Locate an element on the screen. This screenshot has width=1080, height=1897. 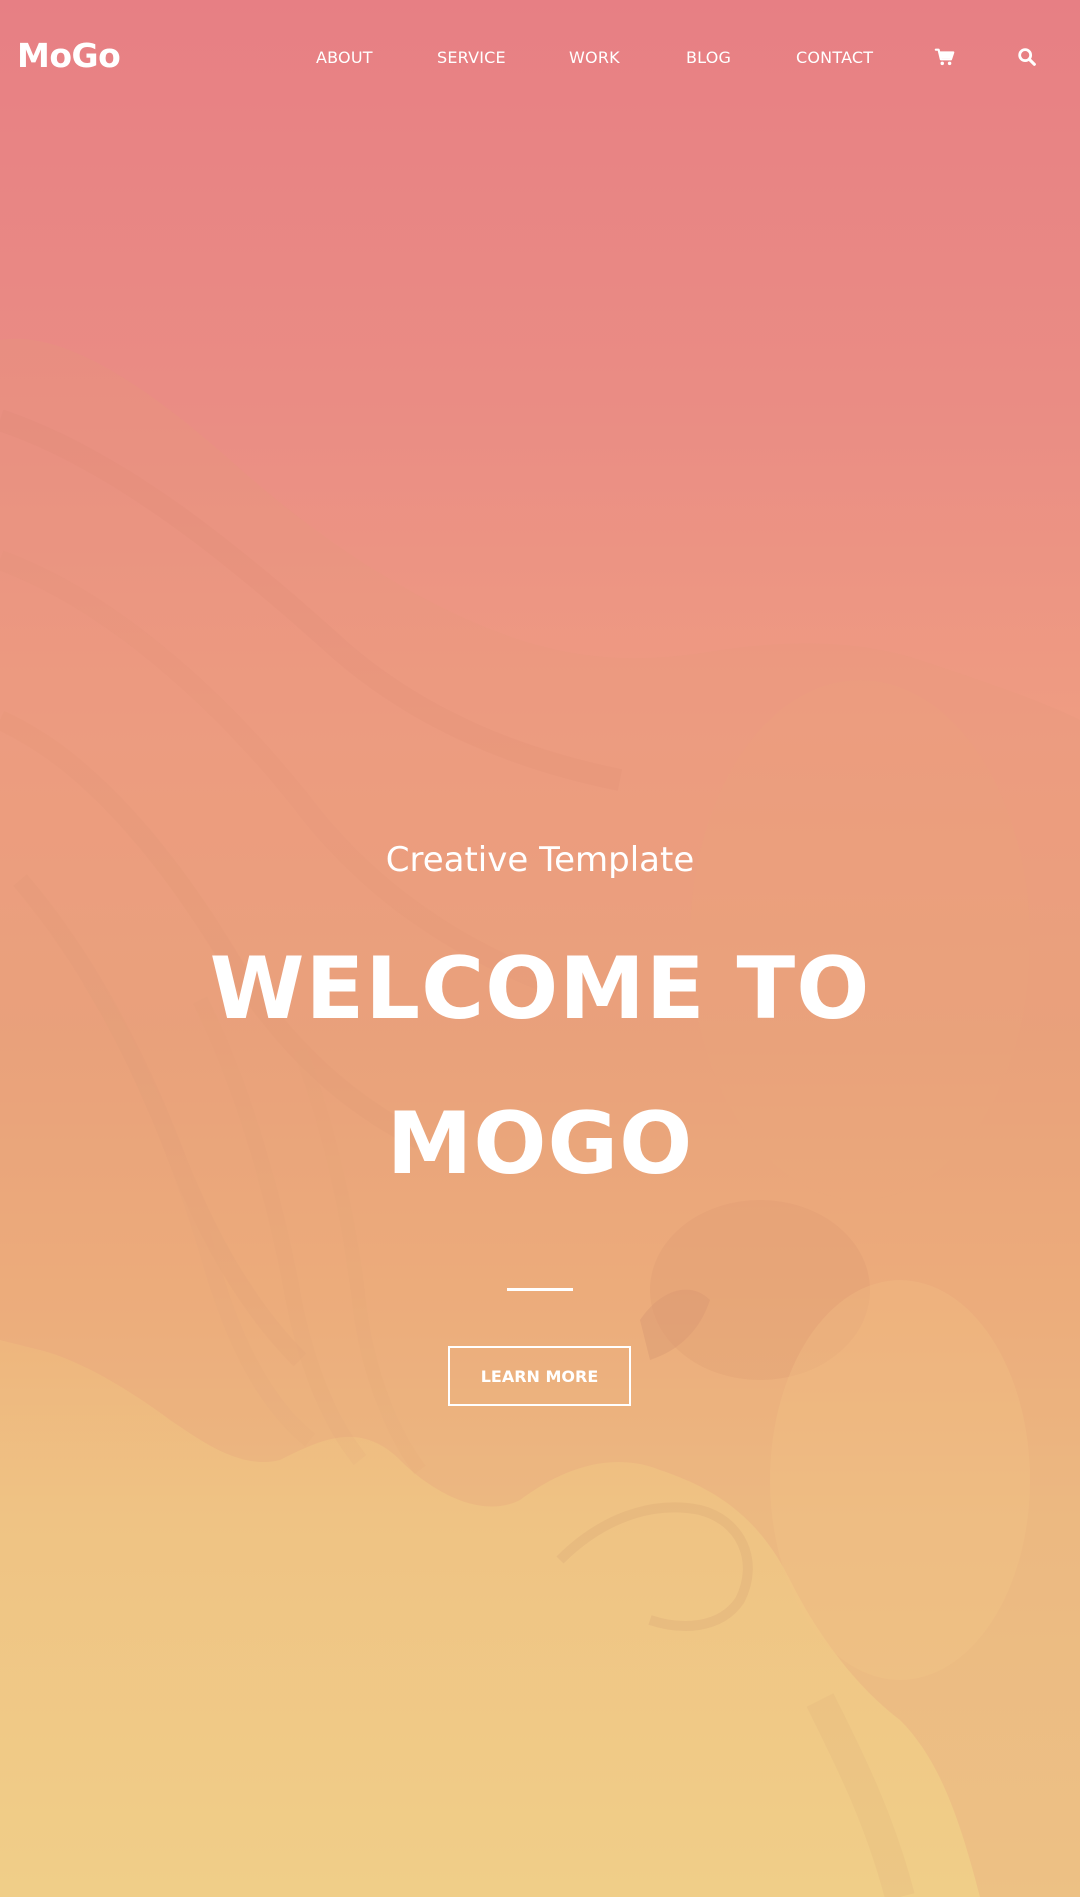
learn-more-button: LEARN MORE is located at coordinates (539, 1376).